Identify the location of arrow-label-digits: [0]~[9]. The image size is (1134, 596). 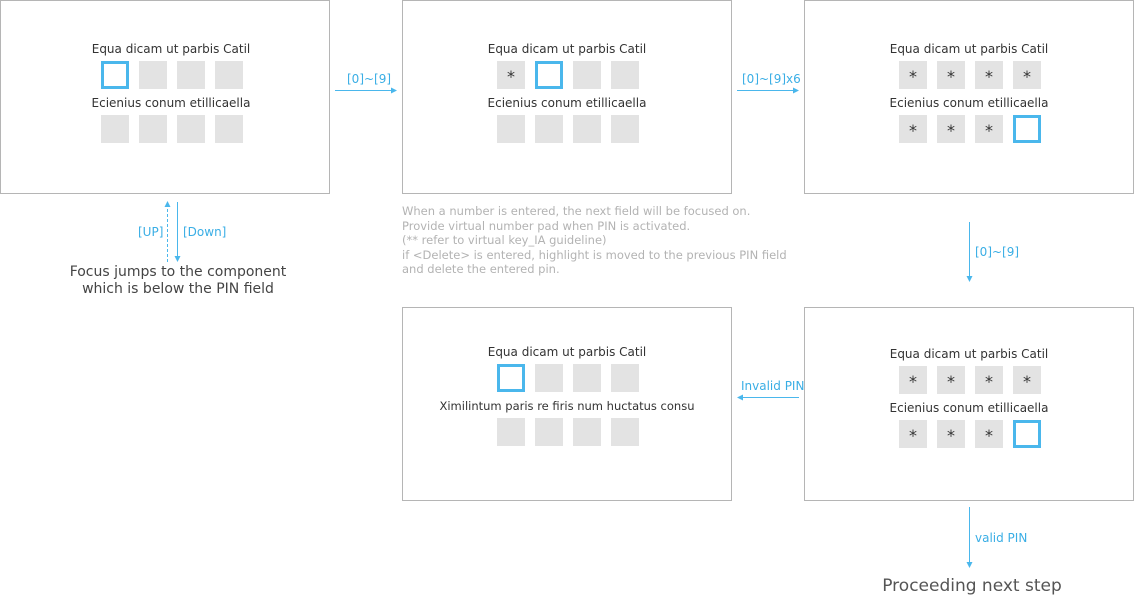
(369, 79).